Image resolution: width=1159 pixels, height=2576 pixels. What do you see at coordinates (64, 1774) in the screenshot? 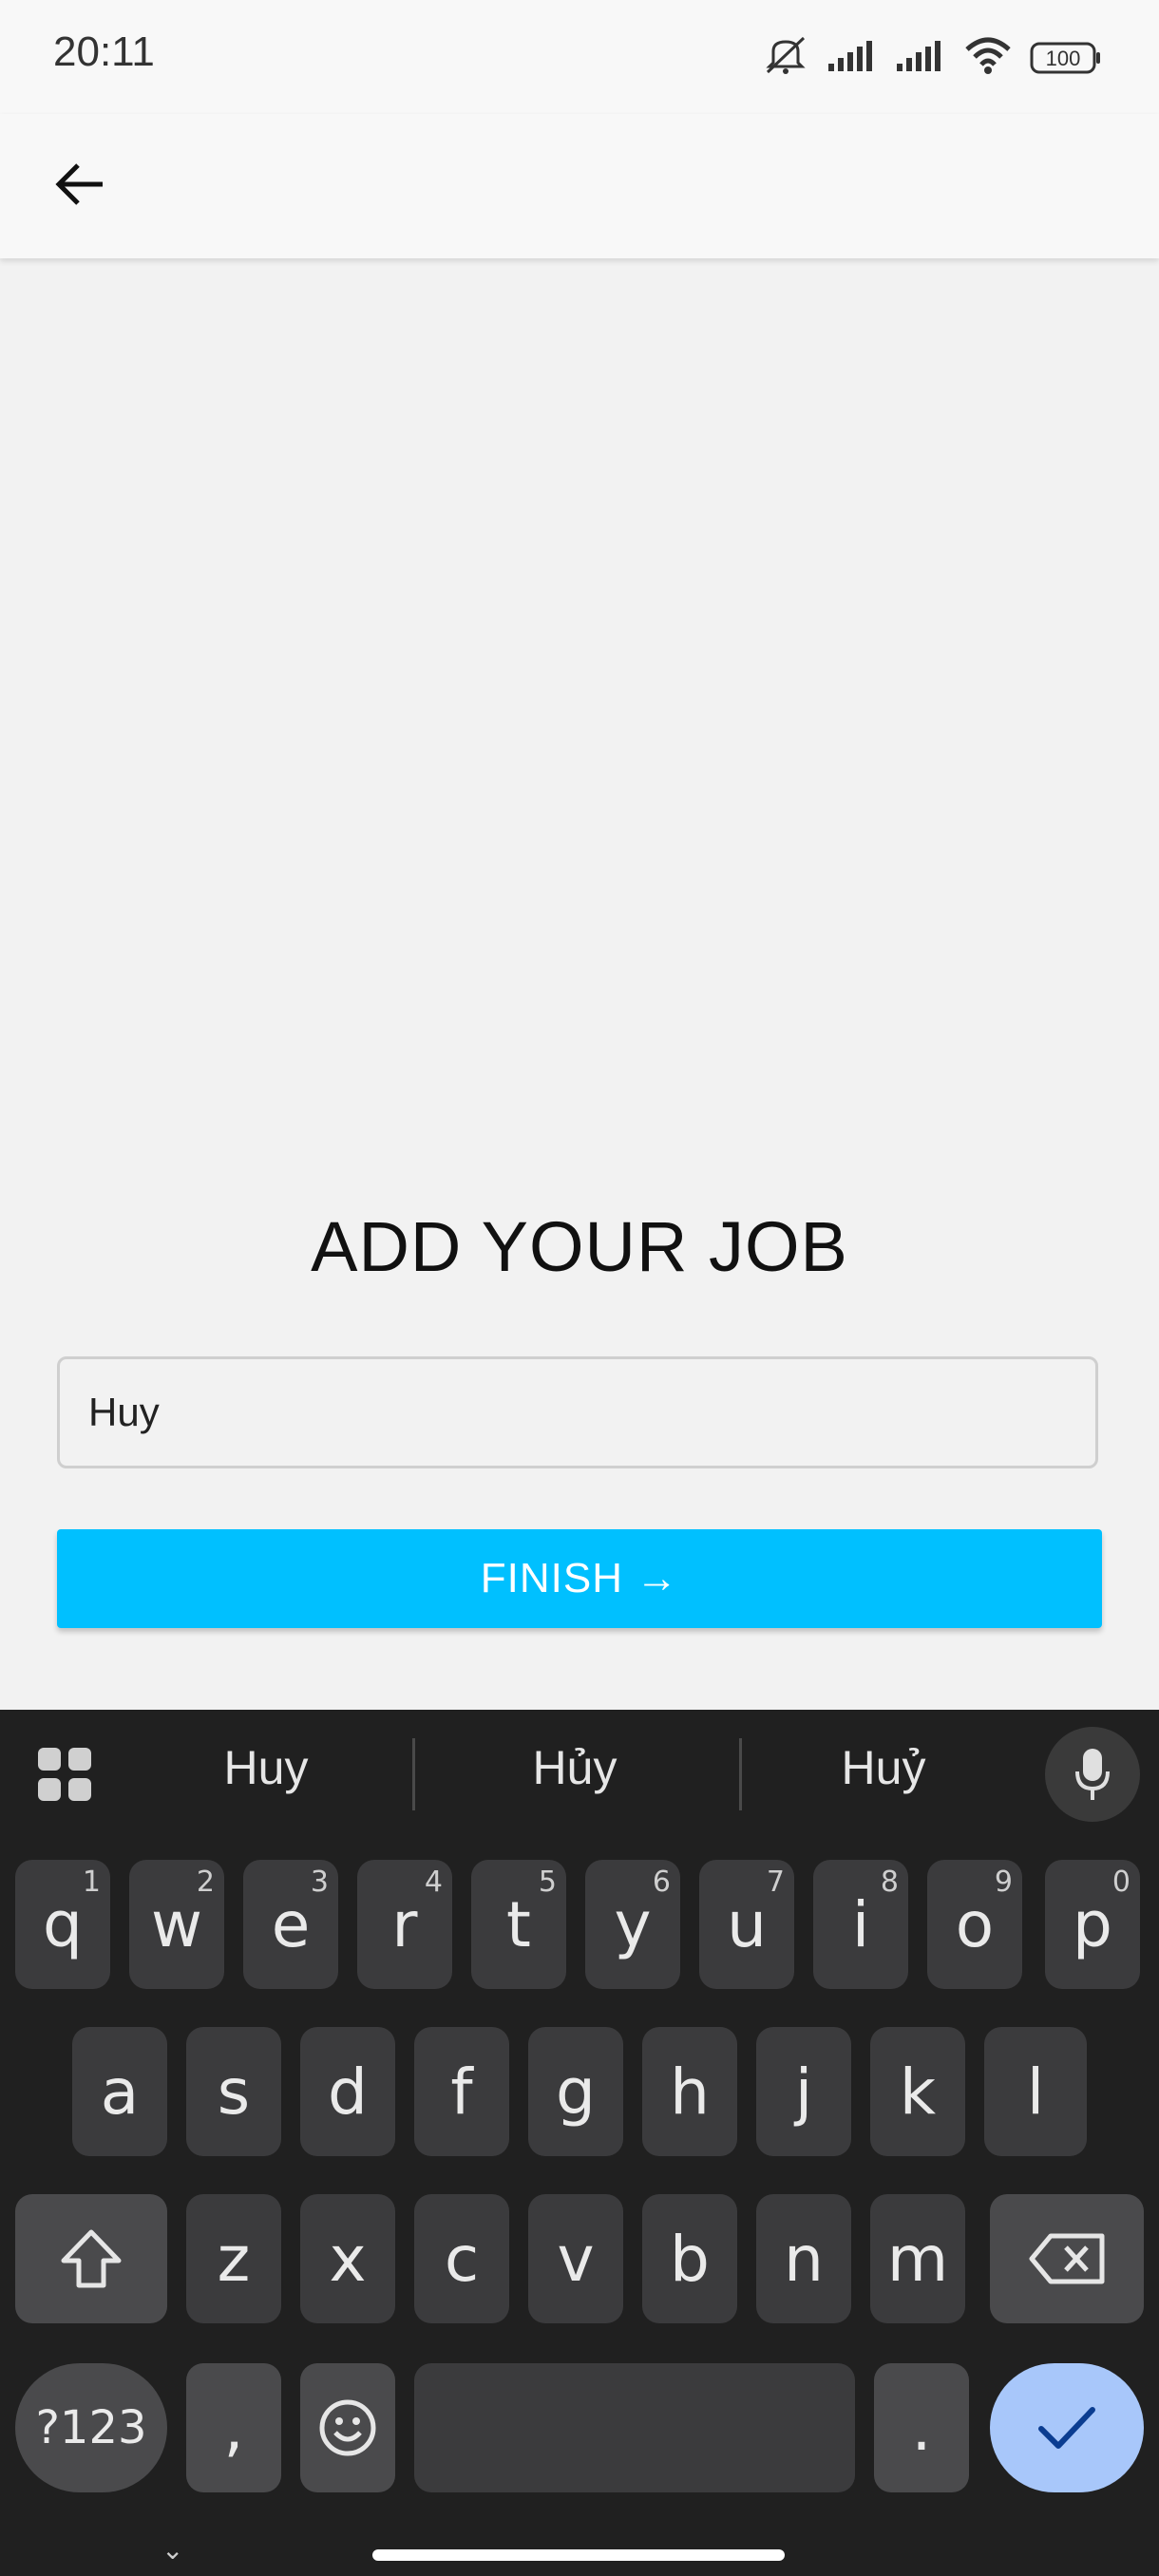
I see `apps-grid-icon` at bounding box center [64, 1774].